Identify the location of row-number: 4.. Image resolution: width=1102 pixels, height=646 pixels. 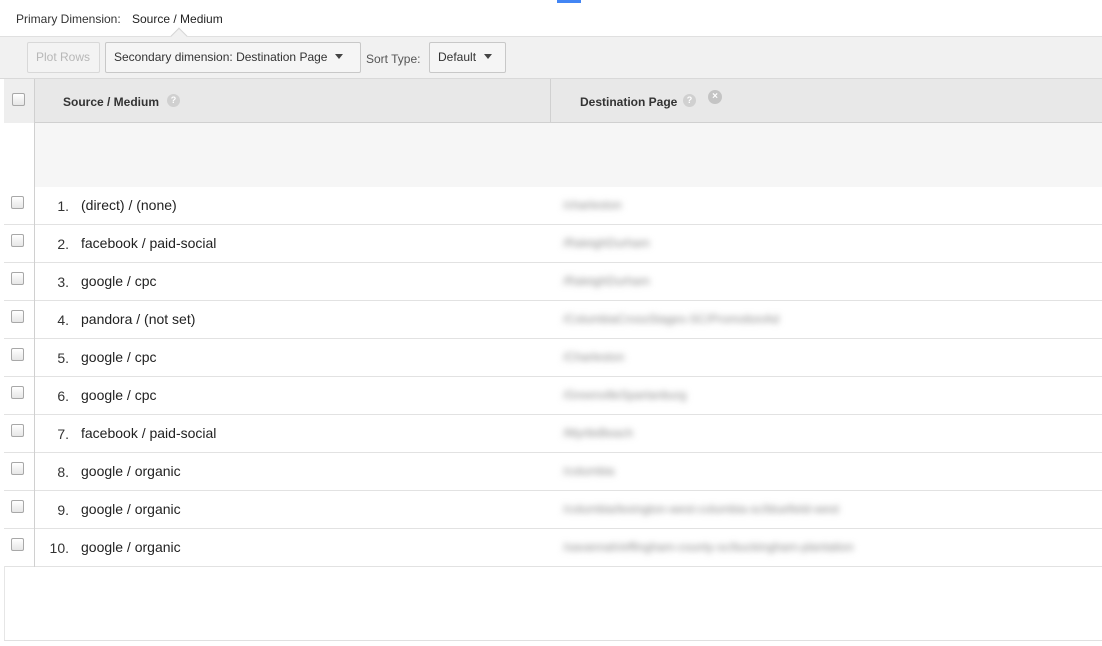
(63, 320).